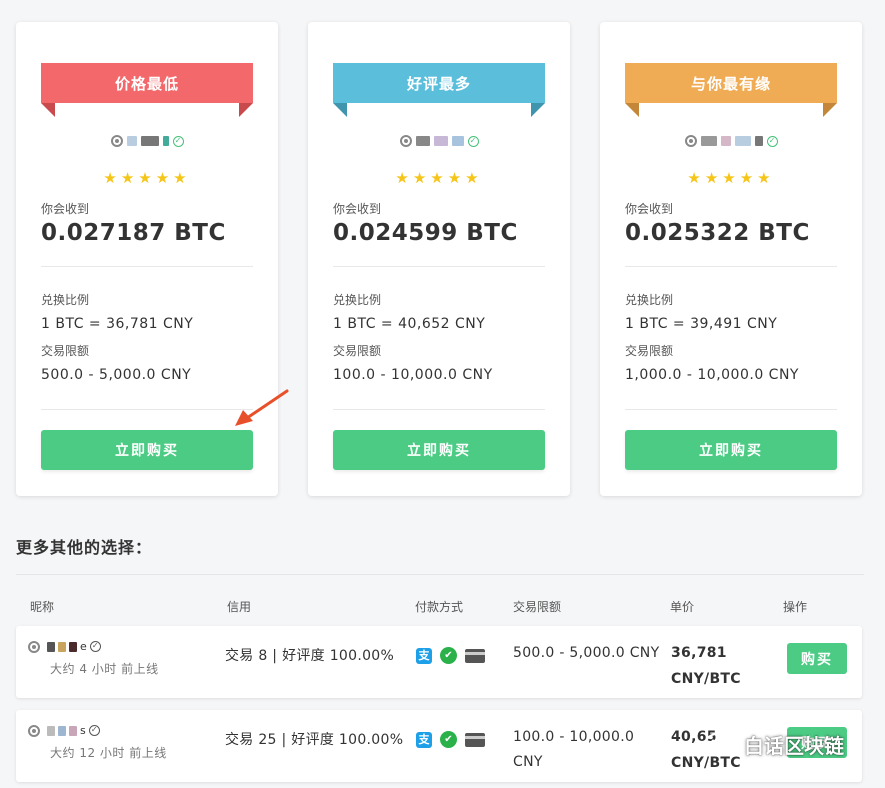  Describe the element at coordinates (310, 656) in the screenshot. I see `credit-info: 交易 8 | 好评度 100.00%` at that location.